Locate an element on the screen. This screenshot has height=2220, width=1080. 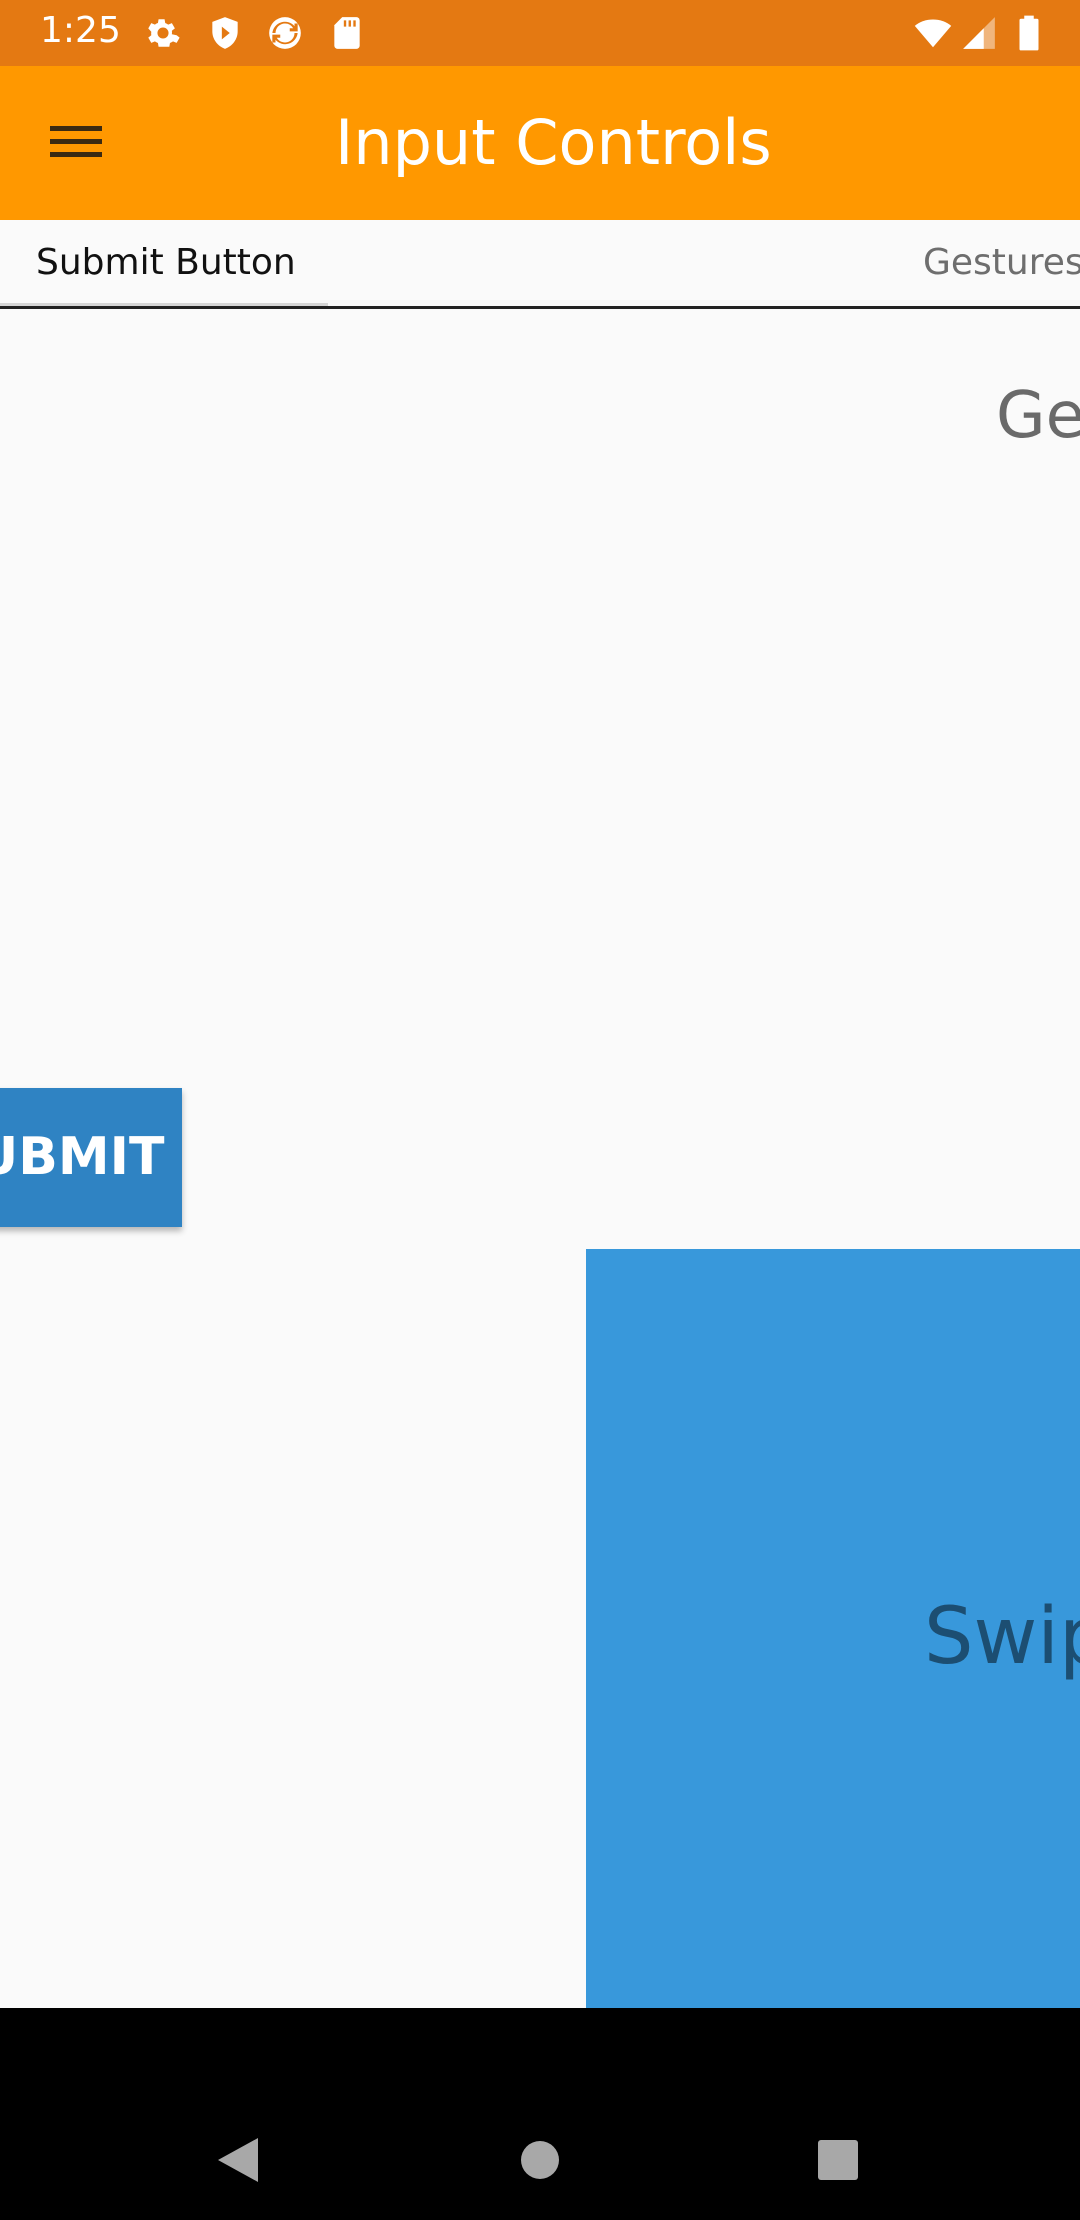
hamburger-menu-icon is located at coordinates (77, 142).